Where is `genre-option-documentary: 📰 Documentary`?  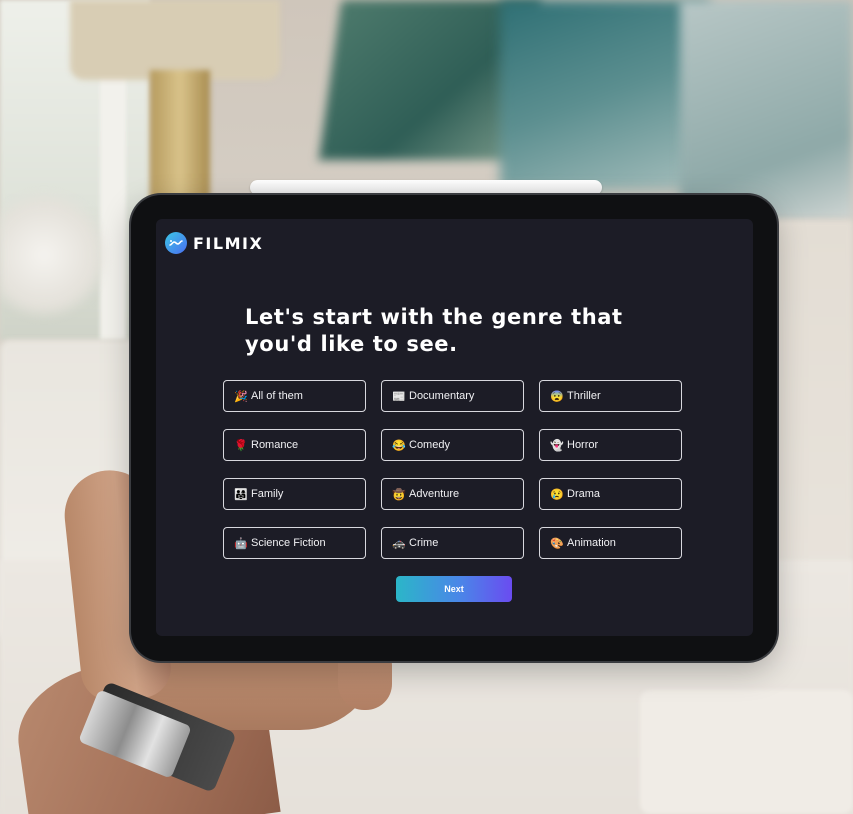 genre-option-documentary: 📰 Documentary is located at coordinates (452, 396).